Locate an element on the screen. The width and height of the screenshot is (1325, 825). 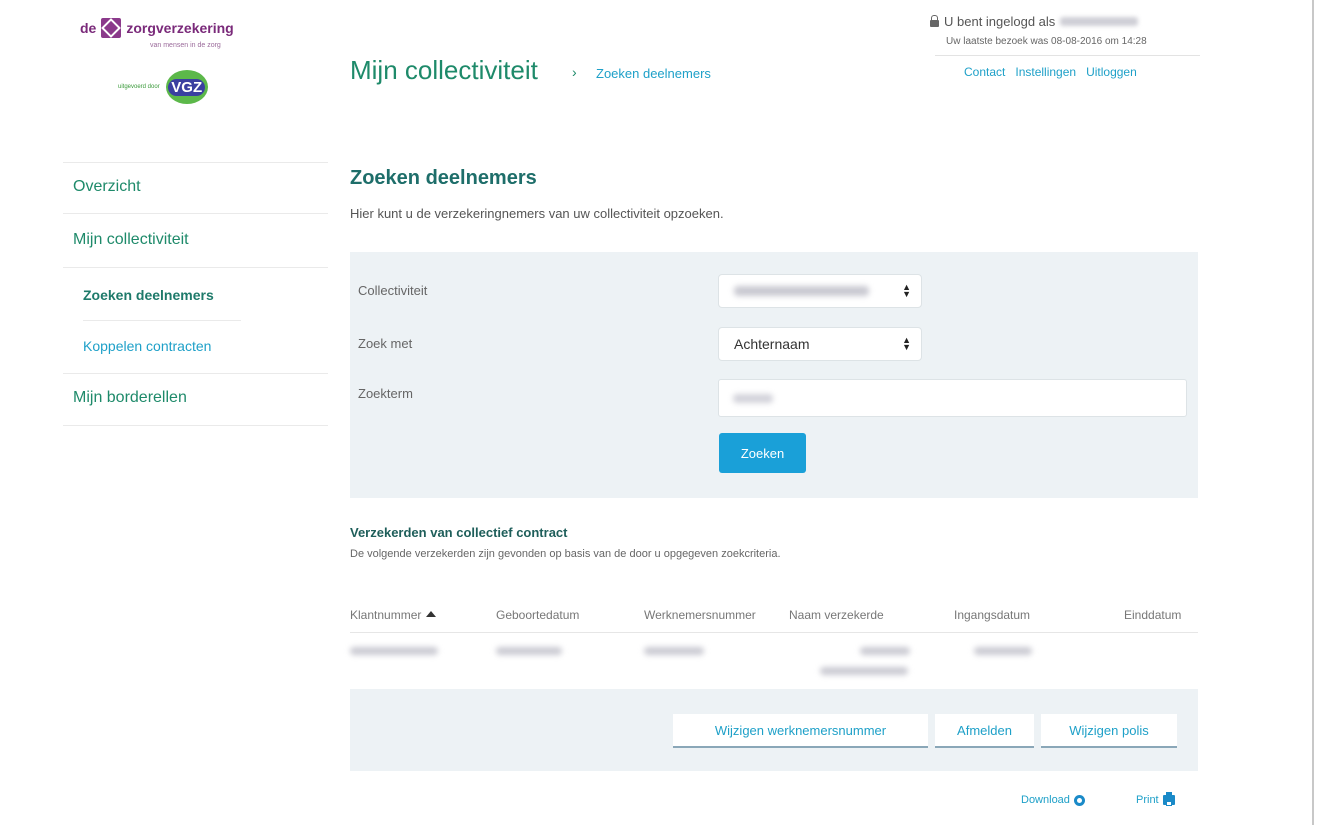
column-ingangsdatum: Ingangsdatum is located at coordinates (992, 615).